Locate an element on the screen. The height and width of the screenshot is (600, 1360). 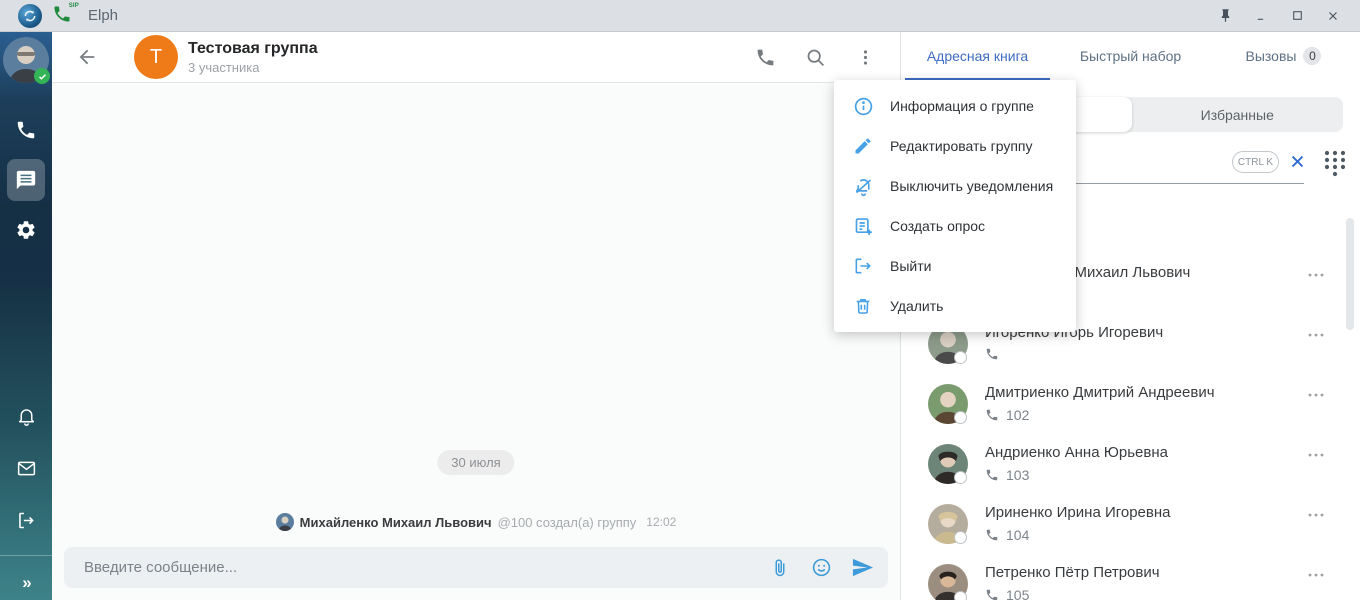
phone-number: 104 is located at coordinates (1018, 535).